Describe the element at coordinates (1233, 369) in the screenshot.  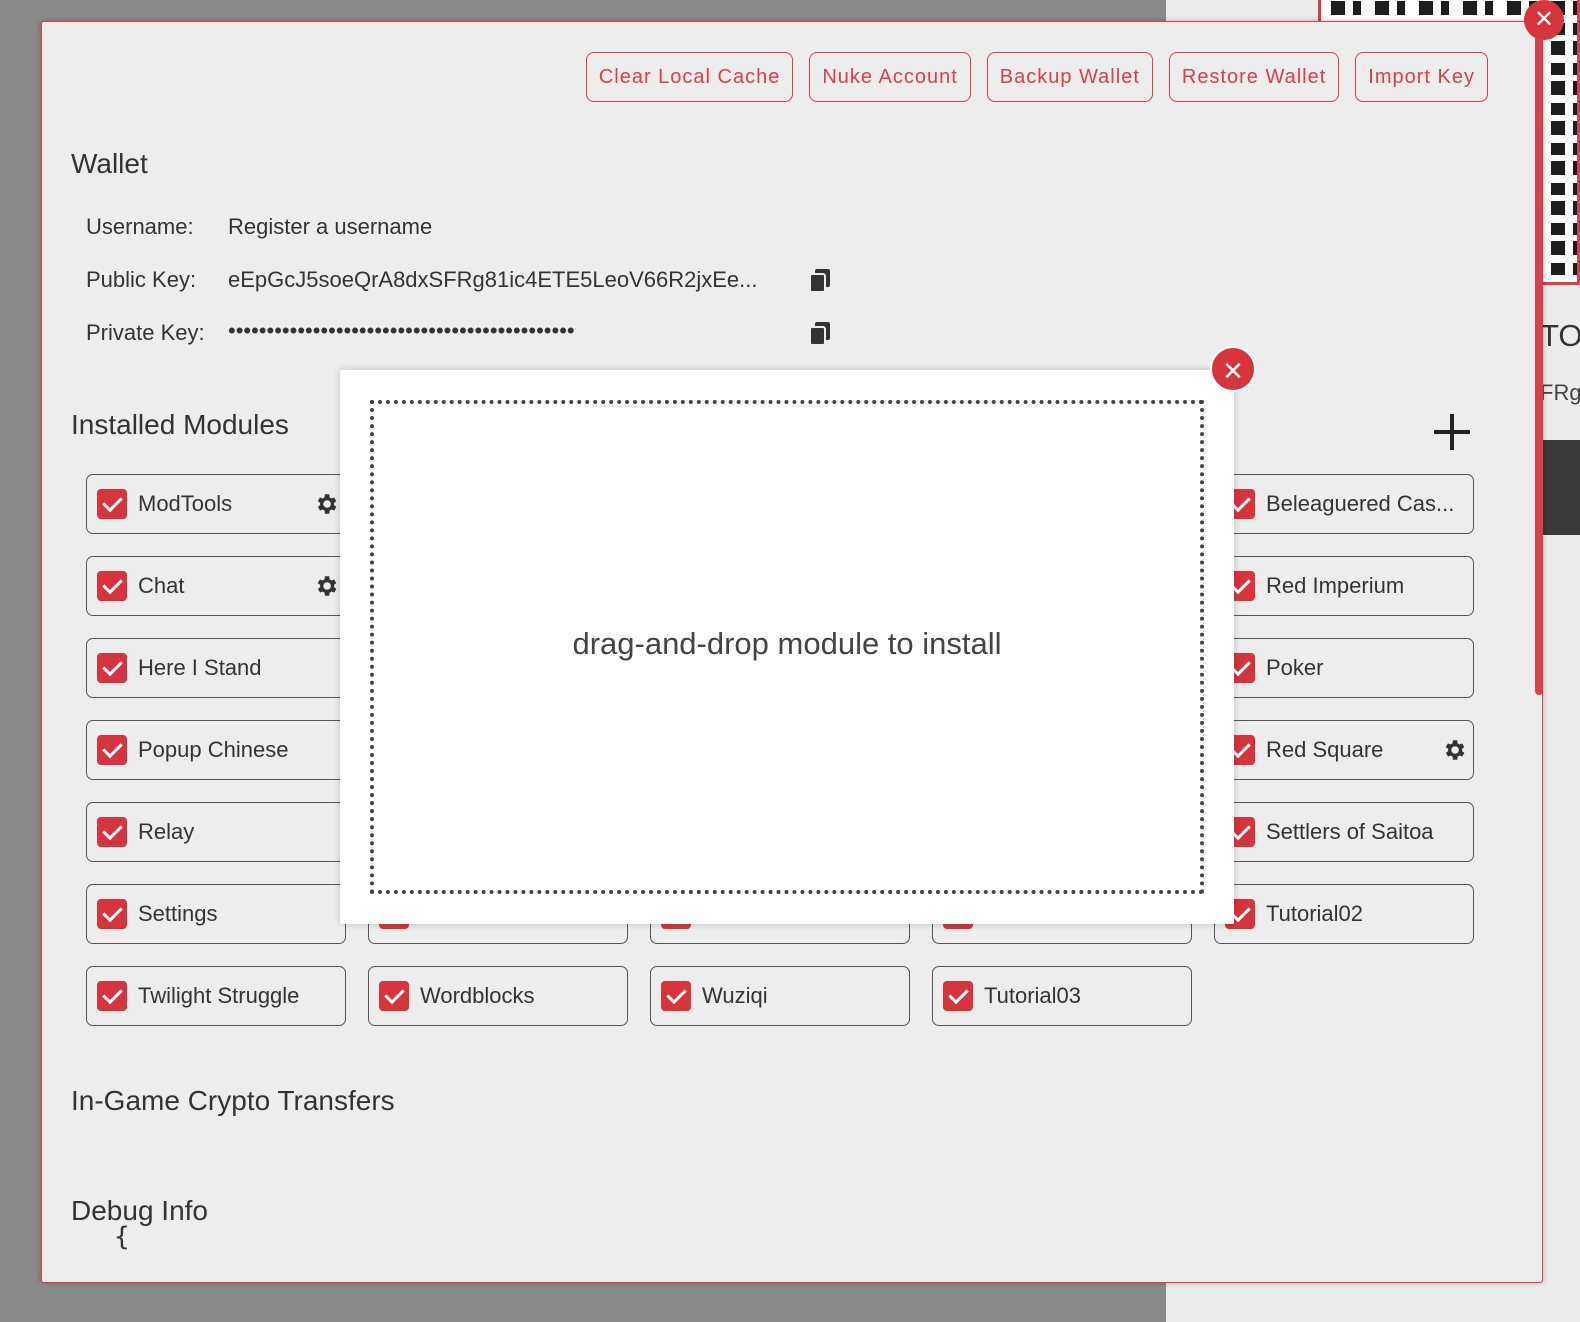
I see `dialog-close-icon: ✕` at that location.